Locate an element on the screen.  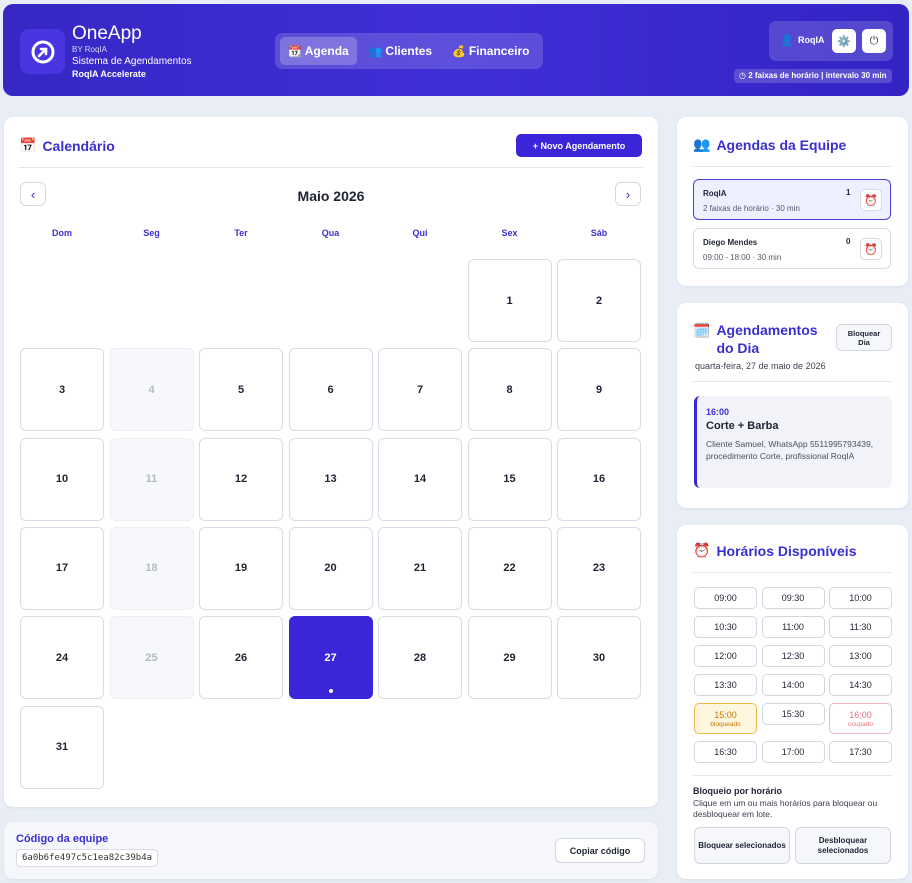
calendar-day: 28 is located at coordinates (420, 658).